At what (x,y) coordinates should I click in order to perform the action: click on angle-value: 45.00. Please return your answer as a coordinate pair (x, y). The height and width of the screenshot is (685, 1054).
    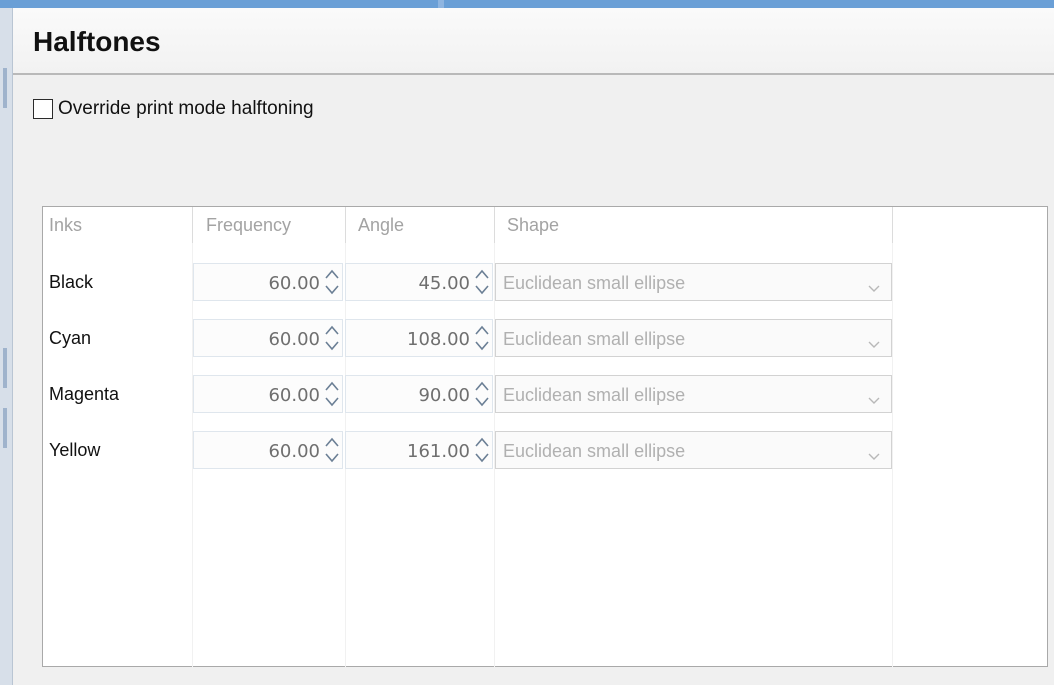
    Looking at the image, I should click on (444, 283).